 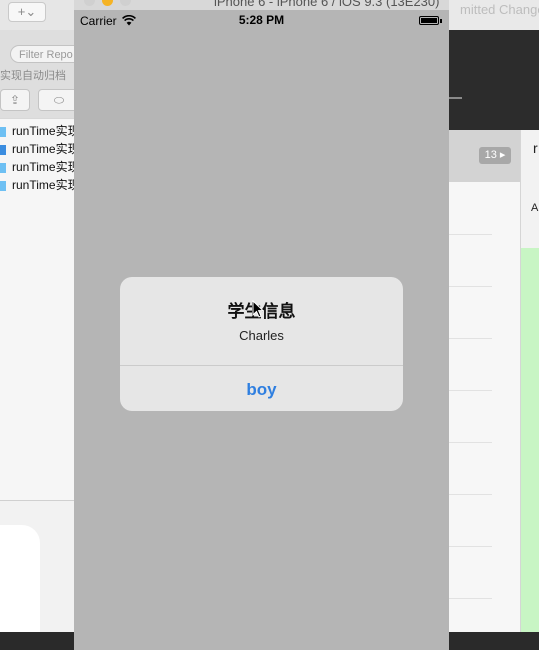 What do you see at coordinates (20, 580) in the screenshot?
I see `xcode-bottom-inner-panel` at bounding box center [20, 580].